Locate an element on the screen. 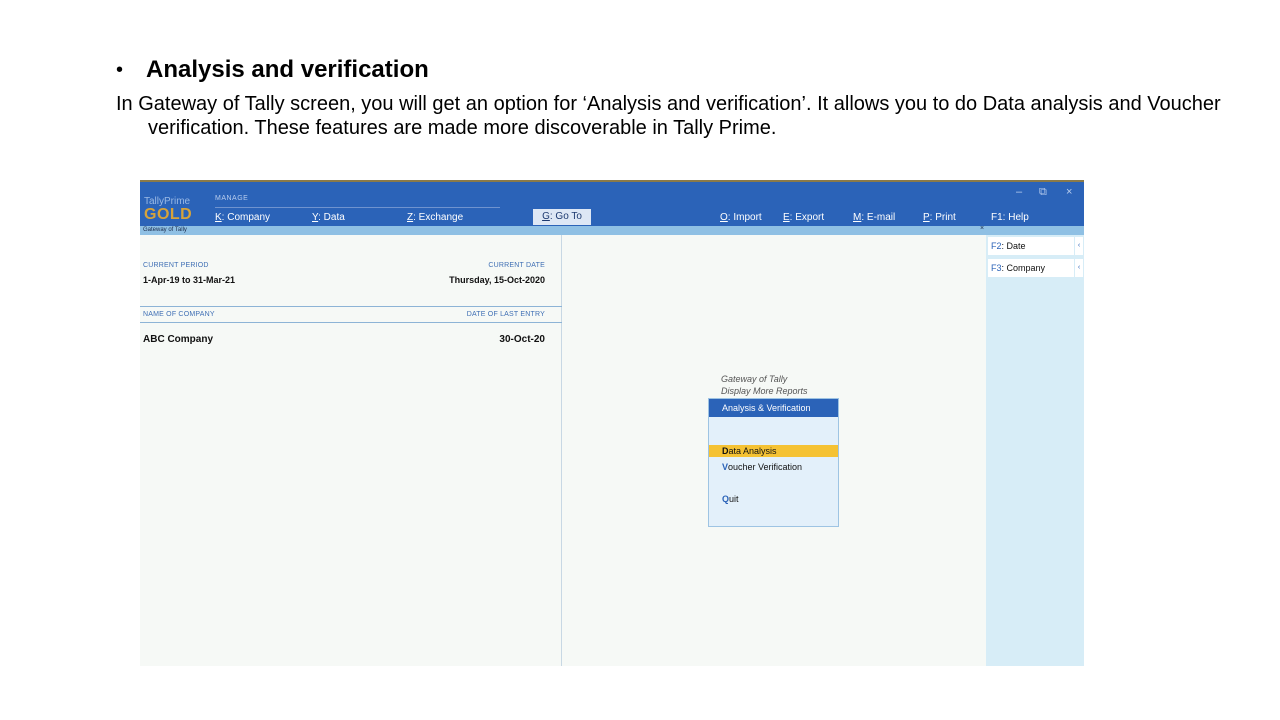 This screenshot has height=720, width=1280. last-entry-label: DATE OF LAST ENTRY is located at coordinates (505, 314).